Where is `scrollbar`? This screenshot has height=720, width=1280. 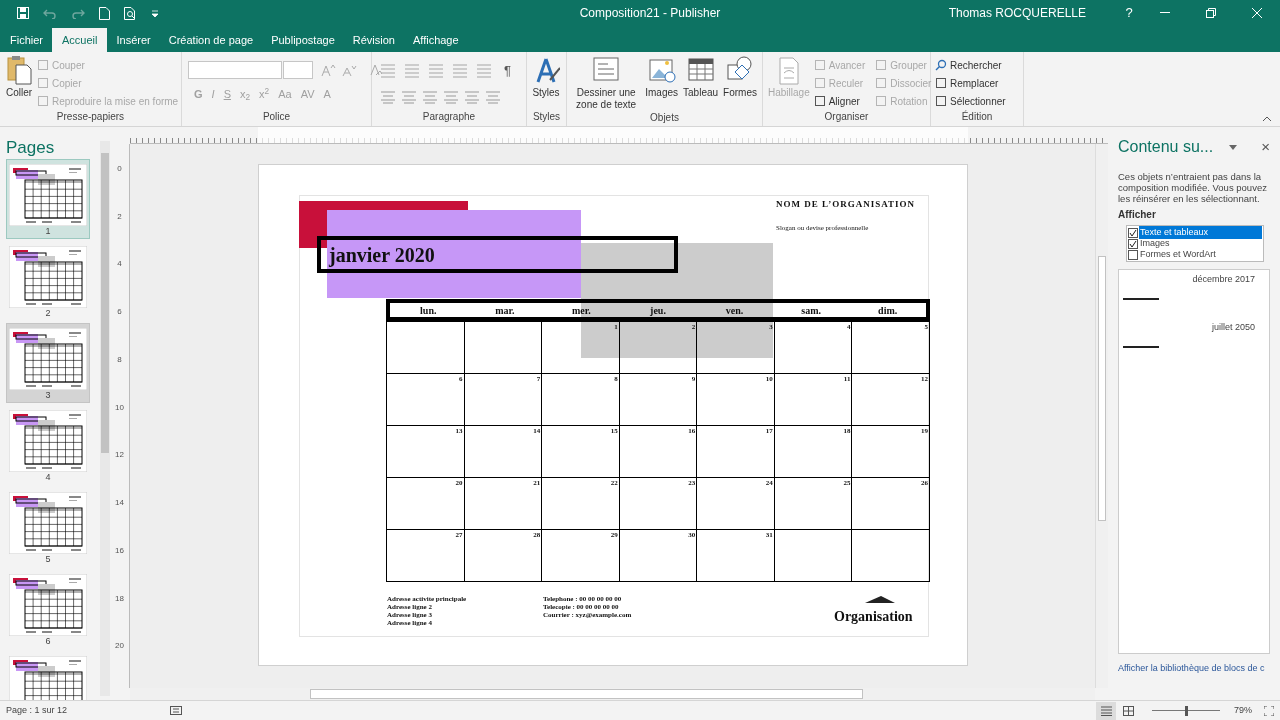
scrollbar is located at coordinates (105, 418).